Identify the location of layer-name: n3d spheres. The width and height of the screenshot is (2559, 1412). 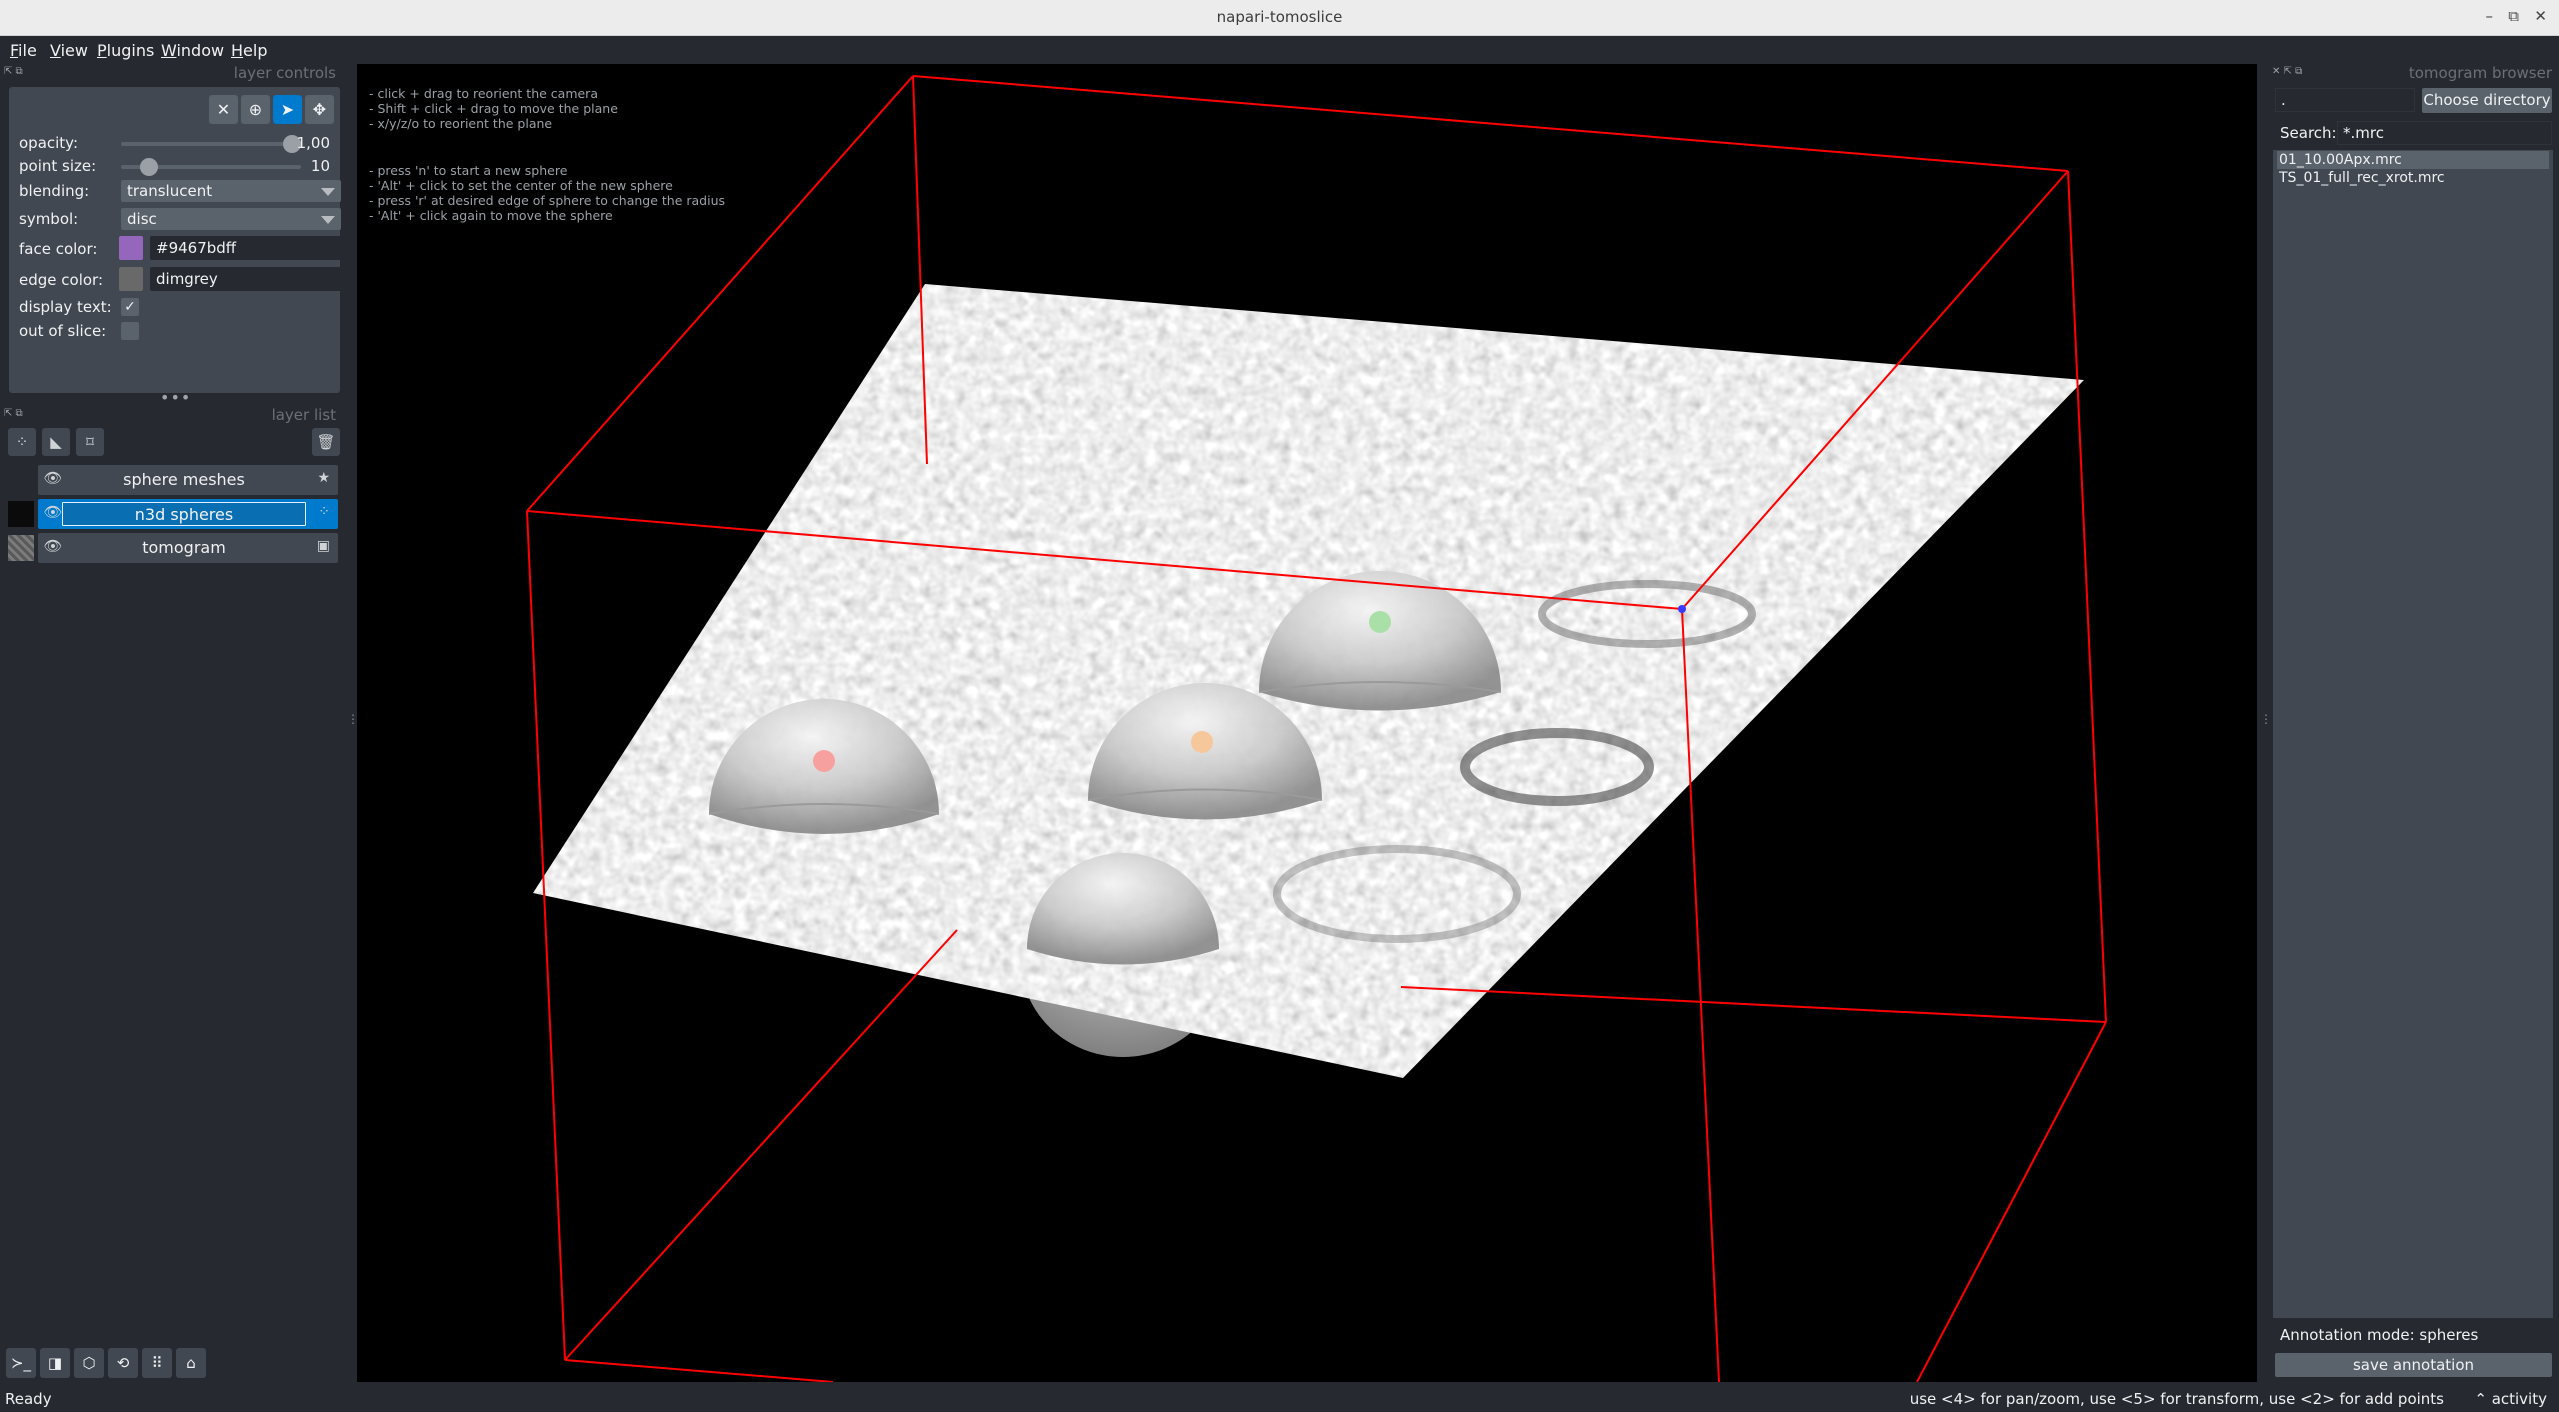
(184, 514).